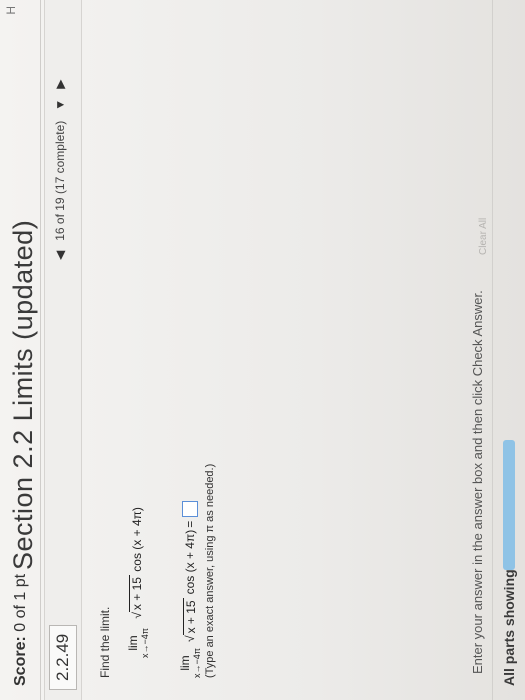 The image size is (525, 700). What do you see at coordinates (63, 657) in the screenshot?
I see `question-number: 2.2.49` at bounding box center [63, 657].